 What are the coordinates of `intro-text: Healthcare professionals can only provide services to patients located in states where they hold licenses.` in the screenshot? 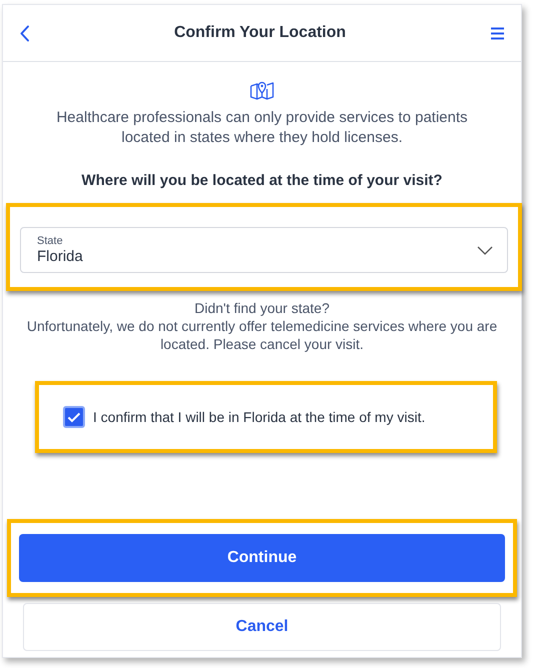 It's located at (262, 128).